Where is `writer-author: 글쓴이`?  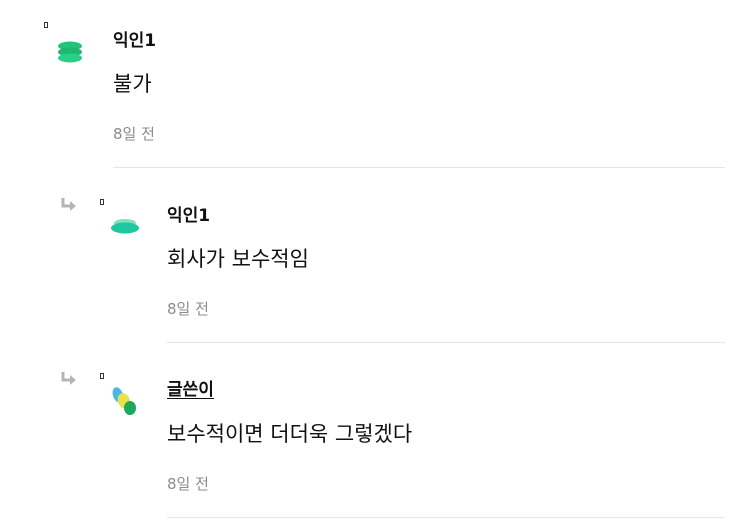
writer-author: 글쓴이 is located at coordinates (190, 387).